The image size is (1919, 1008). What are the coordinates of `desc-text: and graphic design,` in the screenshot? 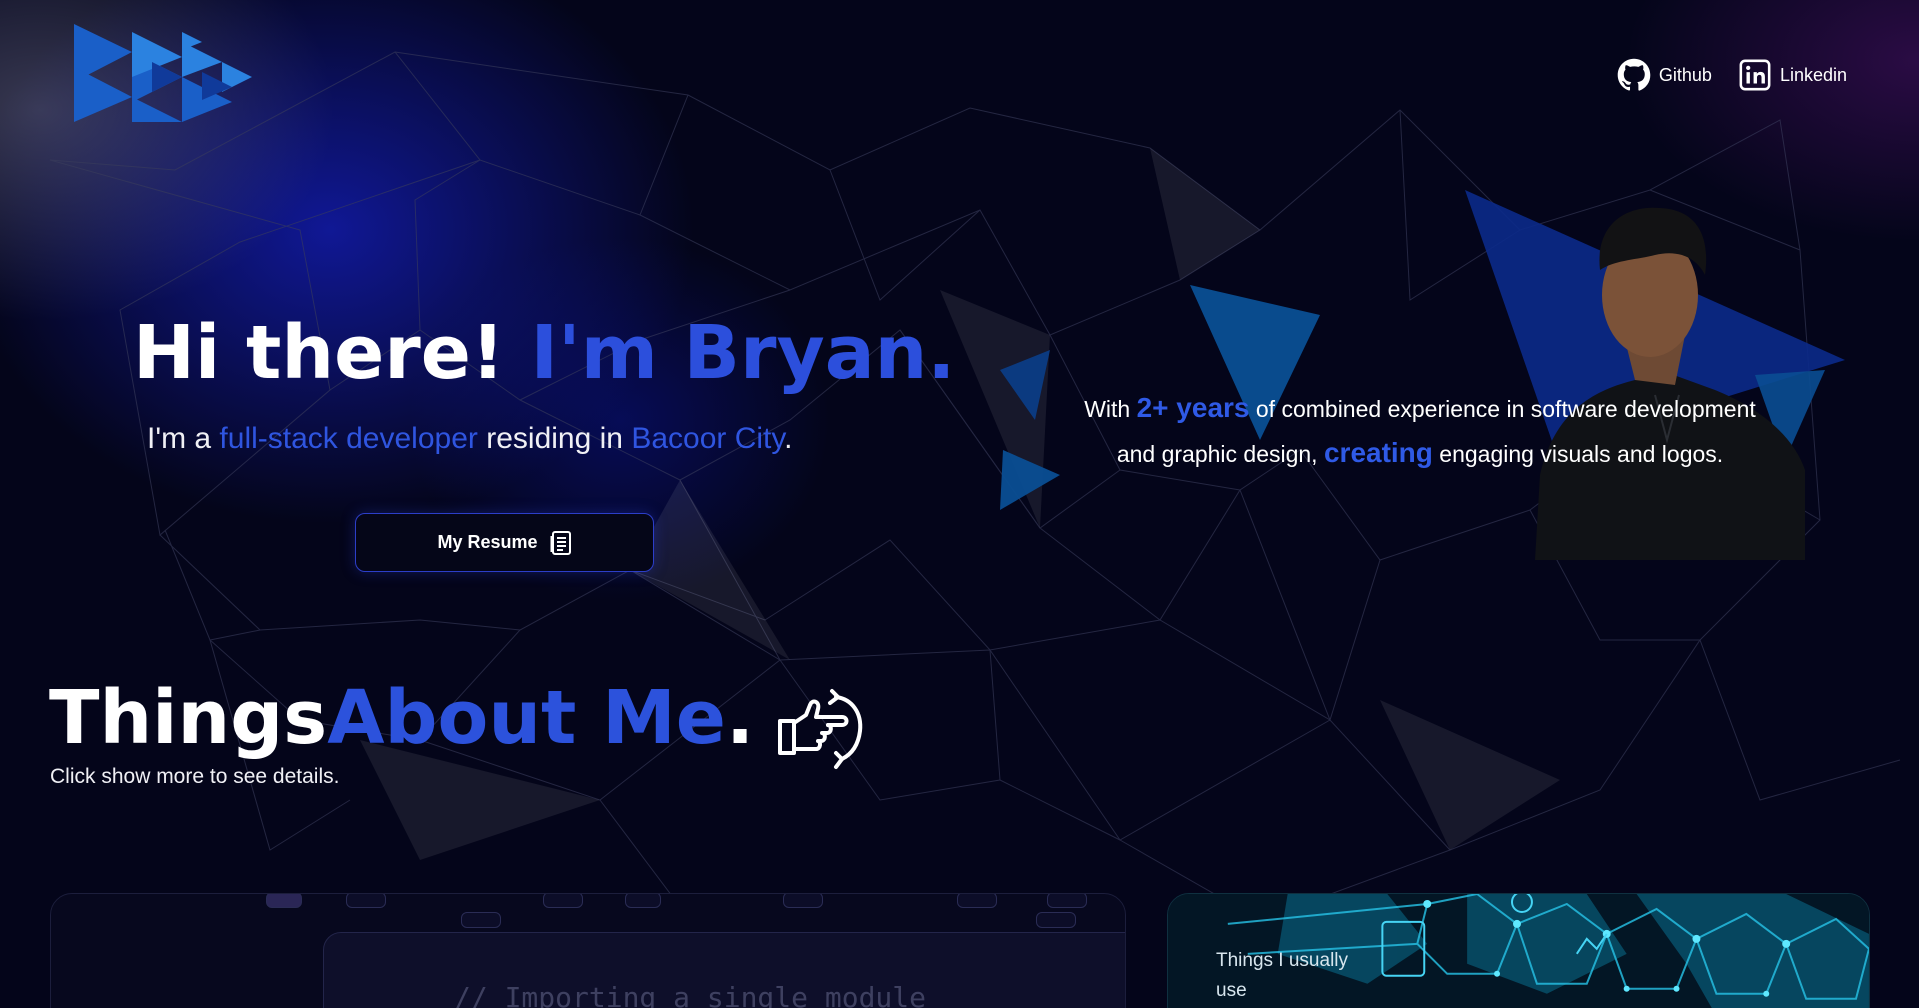 It's located at (1220, 454).